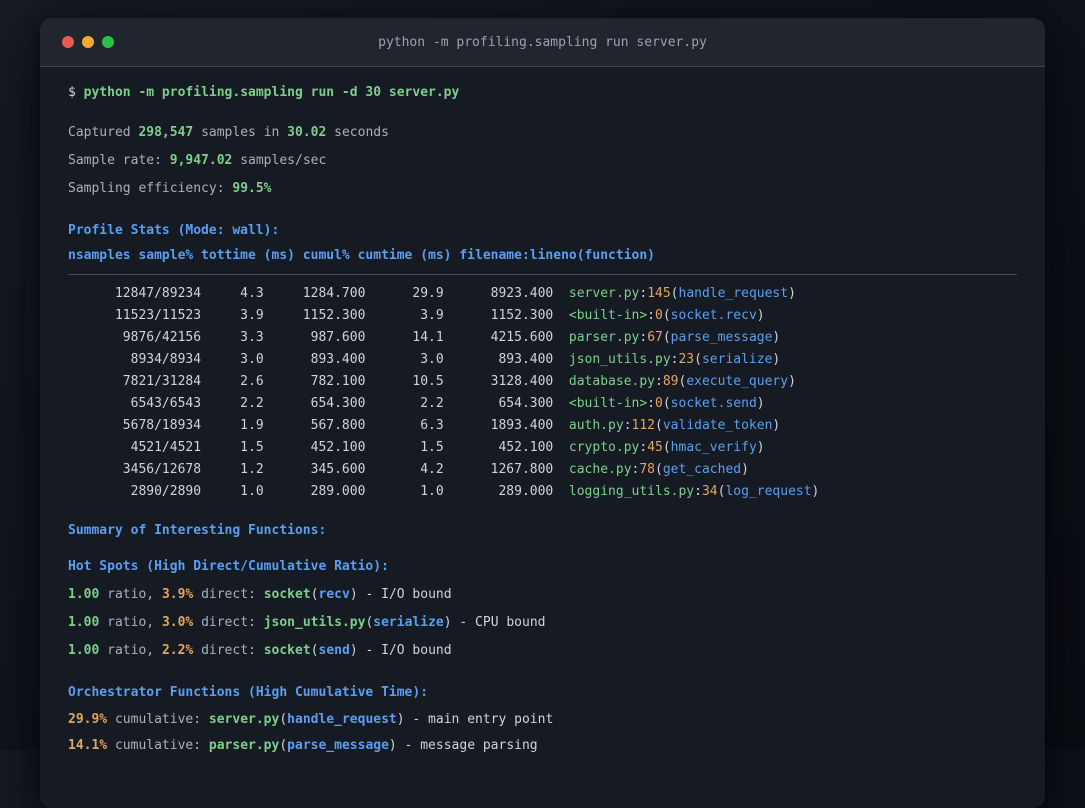  What do you see at coordinates (177, 622) in the screenshot?
I see `text-token: 3.0%` at bounding box center [177, 622].